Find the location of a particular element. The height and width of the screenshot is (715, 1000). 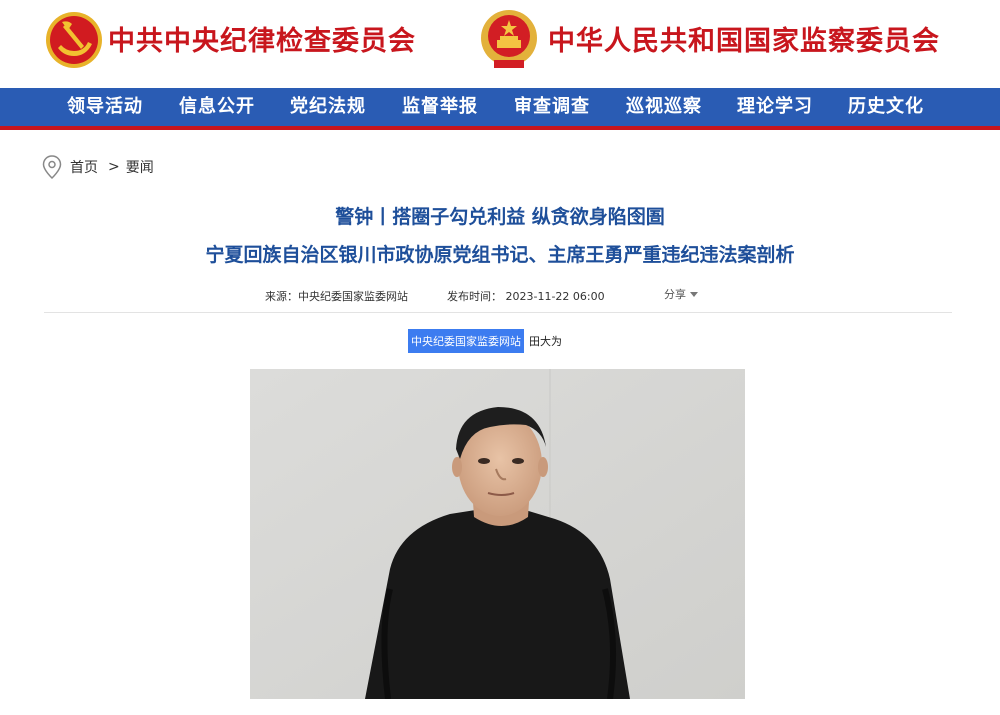

article-title: 警钟丨搭圈子勾兑利益 纵贪欲身陷囹圄 is located at coordinates (500, 217).